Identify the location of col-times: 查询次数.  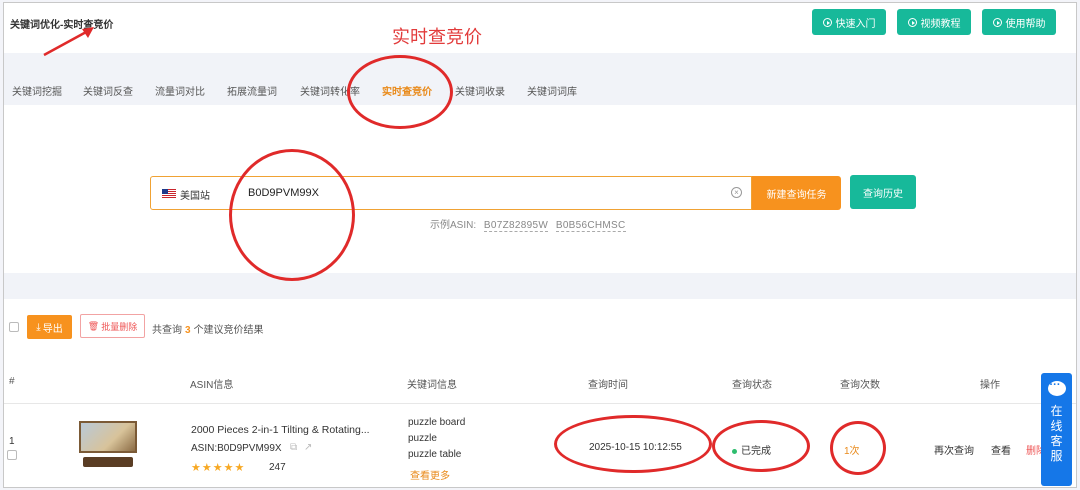
(860, 385).